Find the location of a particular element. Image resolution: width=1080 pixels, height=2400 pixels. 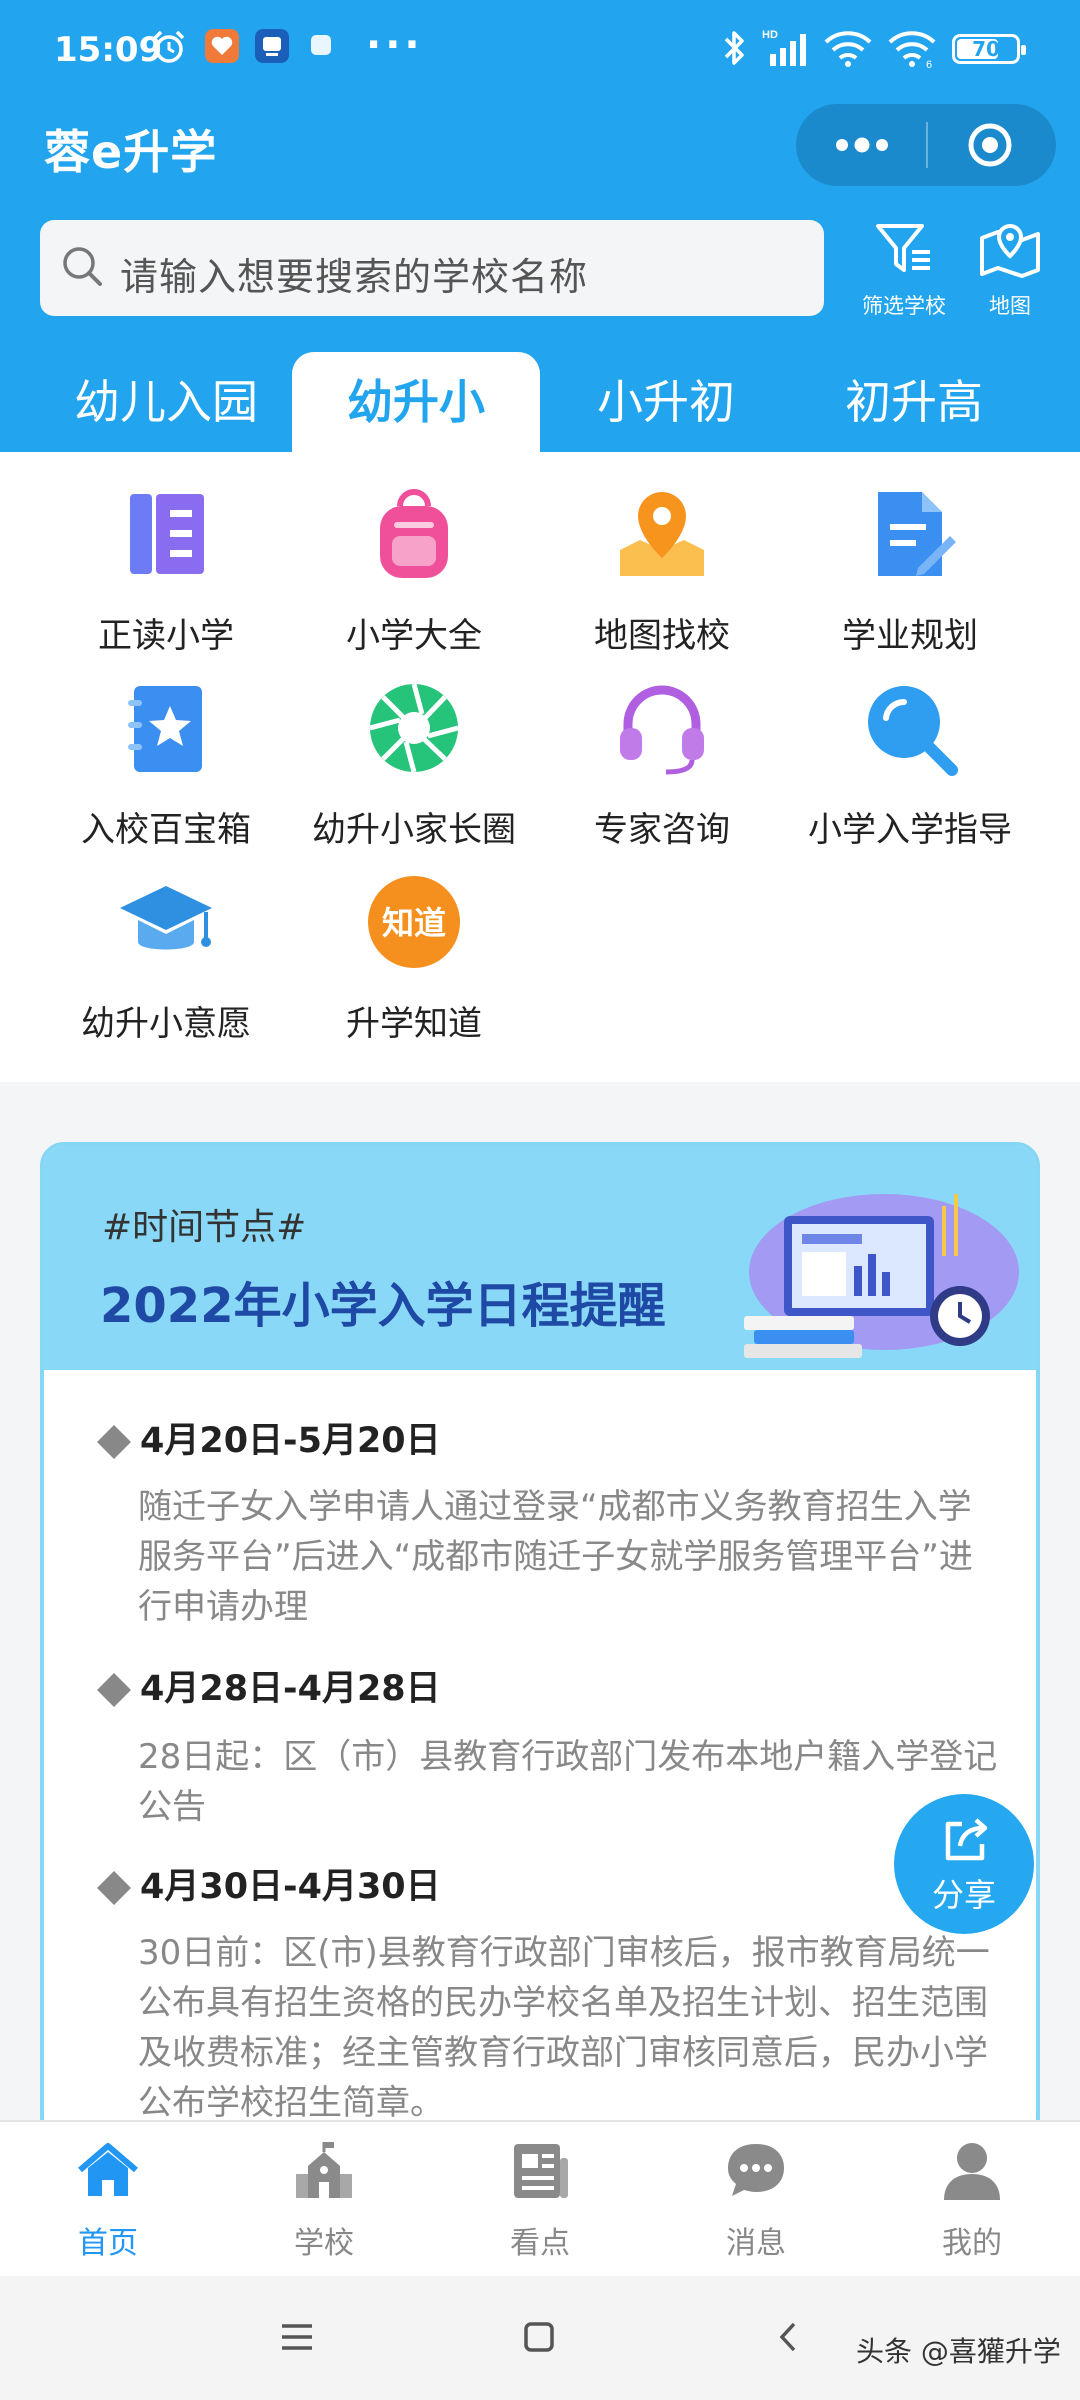

share-button: 分享 is located at coordinates (964, 1864).